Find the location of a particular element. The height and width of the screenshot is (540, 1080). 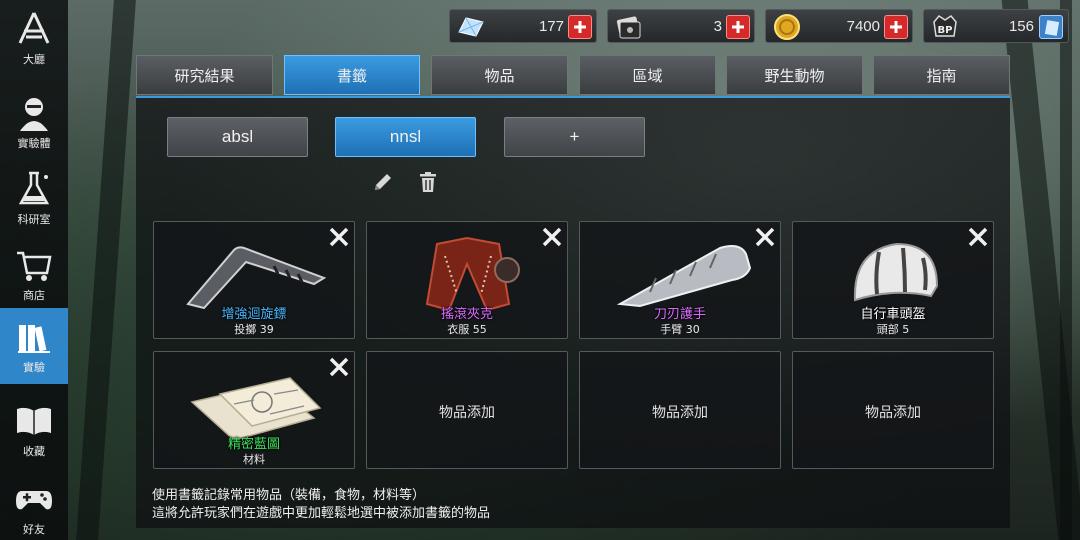

sidebar-item-lobby: 大廳 is located at coordinates (34, 38).